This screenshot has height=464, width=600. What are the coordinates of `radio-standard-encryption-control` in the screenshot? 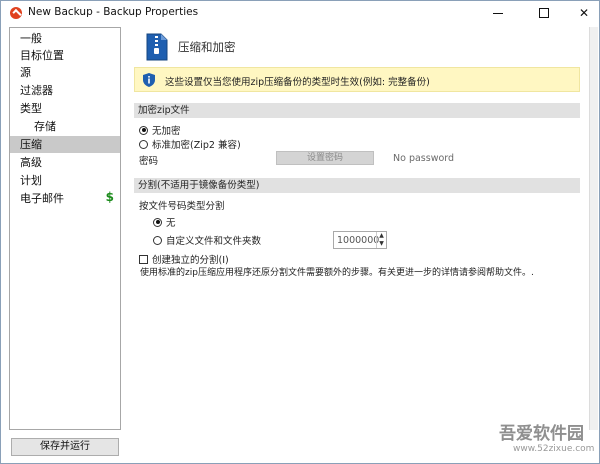 It's located at (143, 144).